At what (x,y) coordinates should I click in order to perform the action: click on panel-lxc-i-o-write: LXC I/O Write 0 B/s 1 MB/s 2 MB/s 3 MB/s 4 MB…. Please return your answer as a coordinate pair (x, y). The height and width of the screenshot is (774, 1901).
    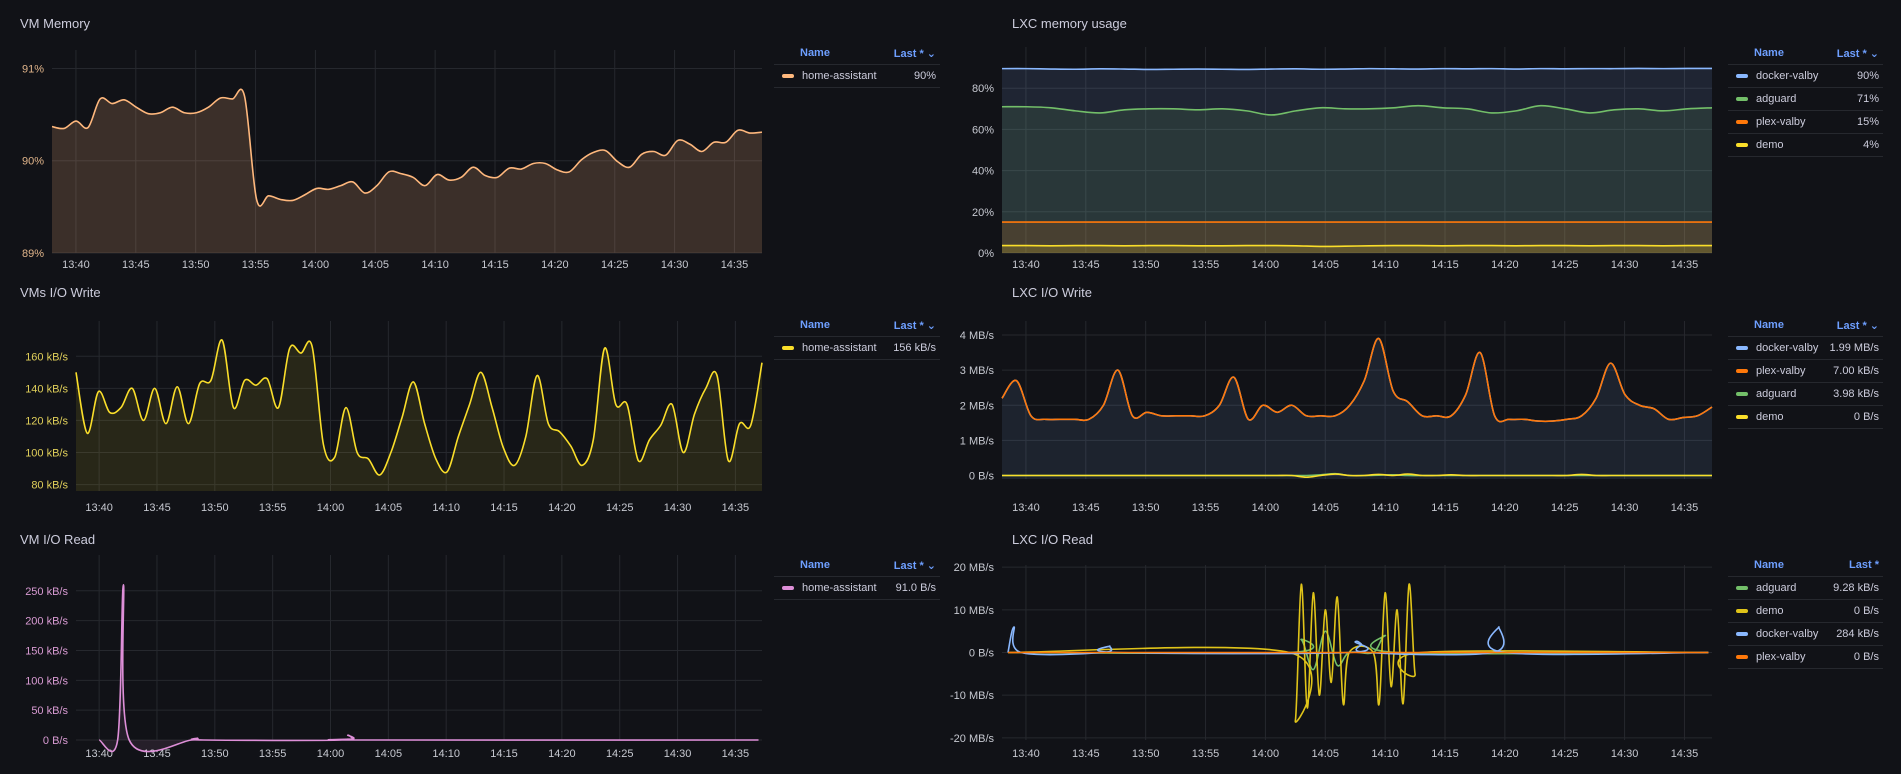
    Looking at the image, I should click on (1336, 399).